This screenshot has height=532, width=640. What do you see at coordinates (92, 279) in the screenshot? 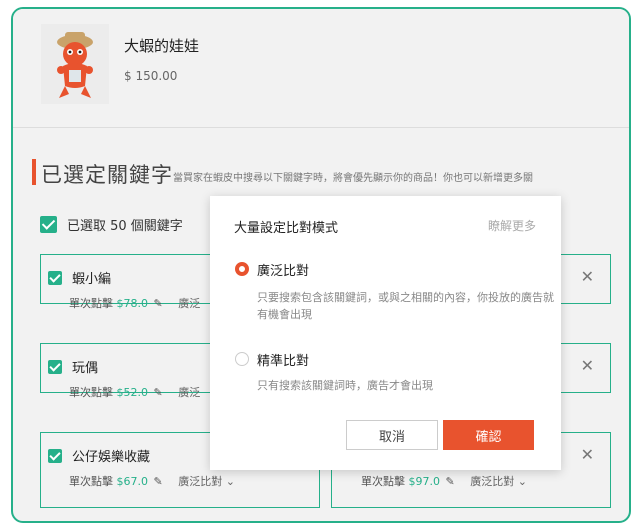
I see `keyword-label: 蝦小編` at bounding box center [92, 279].